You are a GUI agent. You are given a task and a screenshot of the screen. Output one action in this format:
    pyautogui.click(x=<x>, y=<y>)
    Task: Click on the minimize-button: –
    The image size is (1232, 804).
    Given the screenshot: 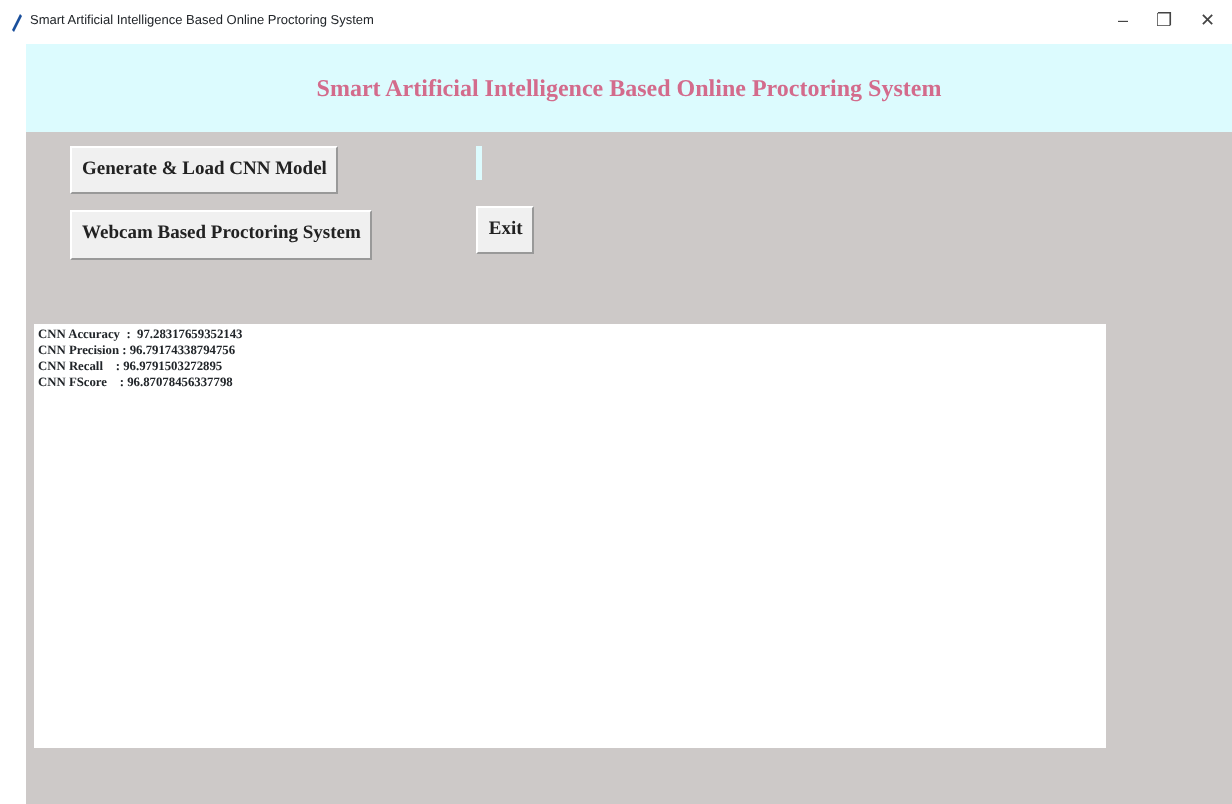 What is the action you would take?
    pyautogui.click(x=1122, y=22)
    